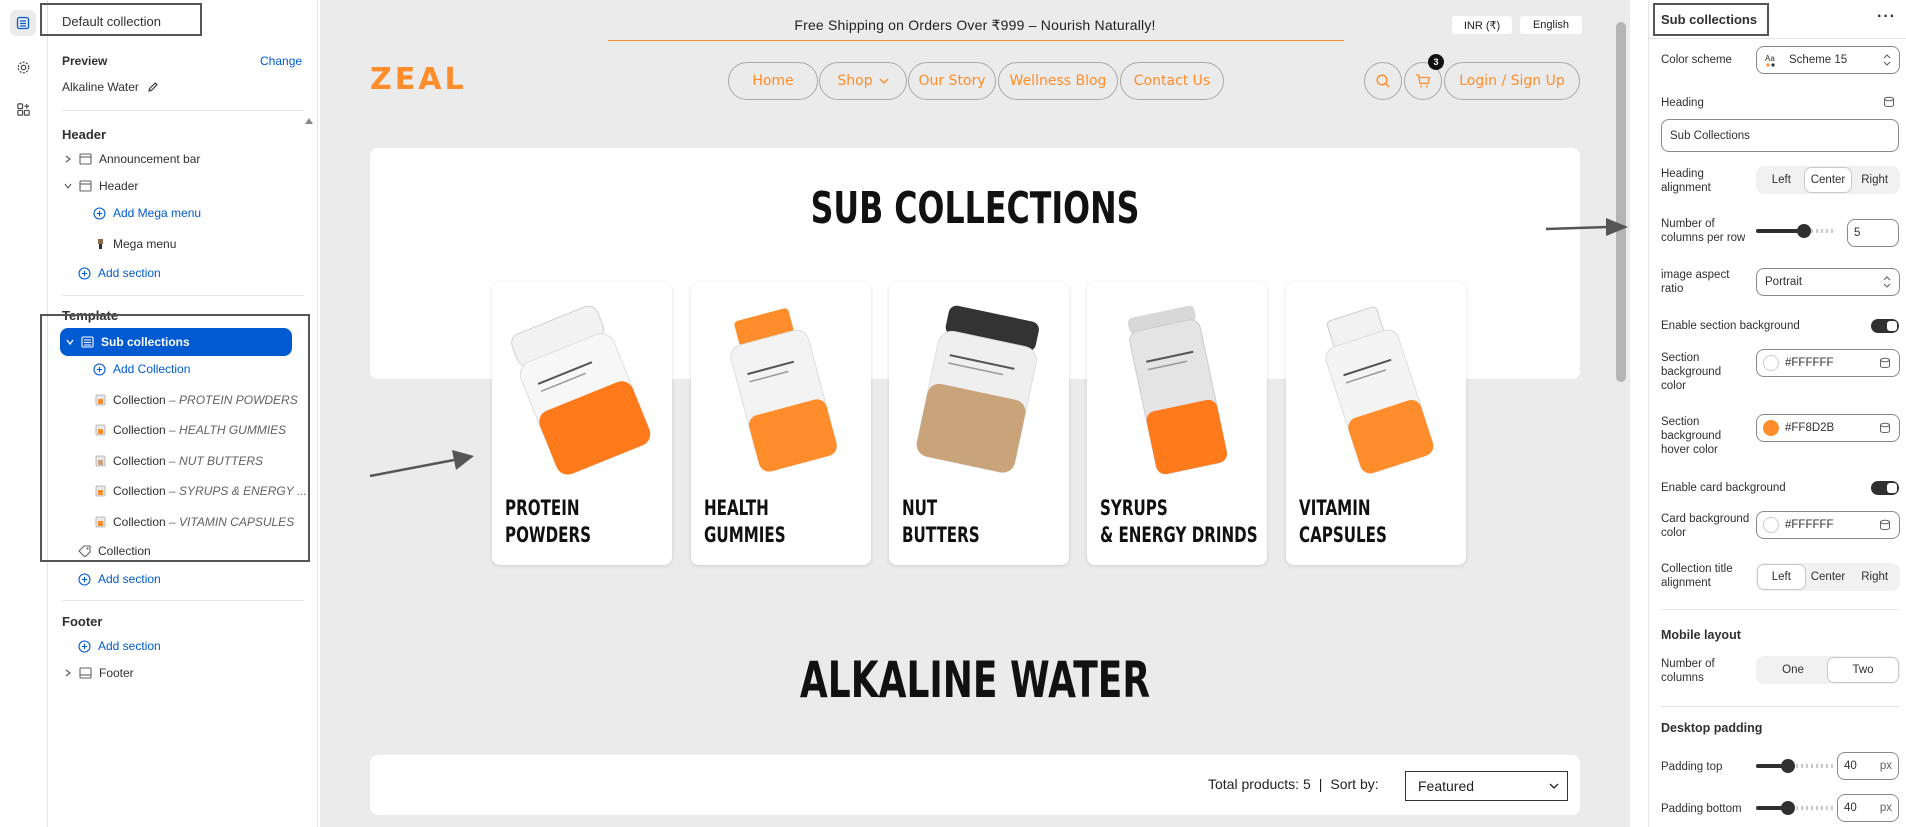  I want to click on more-options-icon: ···, so click(1886, 17).